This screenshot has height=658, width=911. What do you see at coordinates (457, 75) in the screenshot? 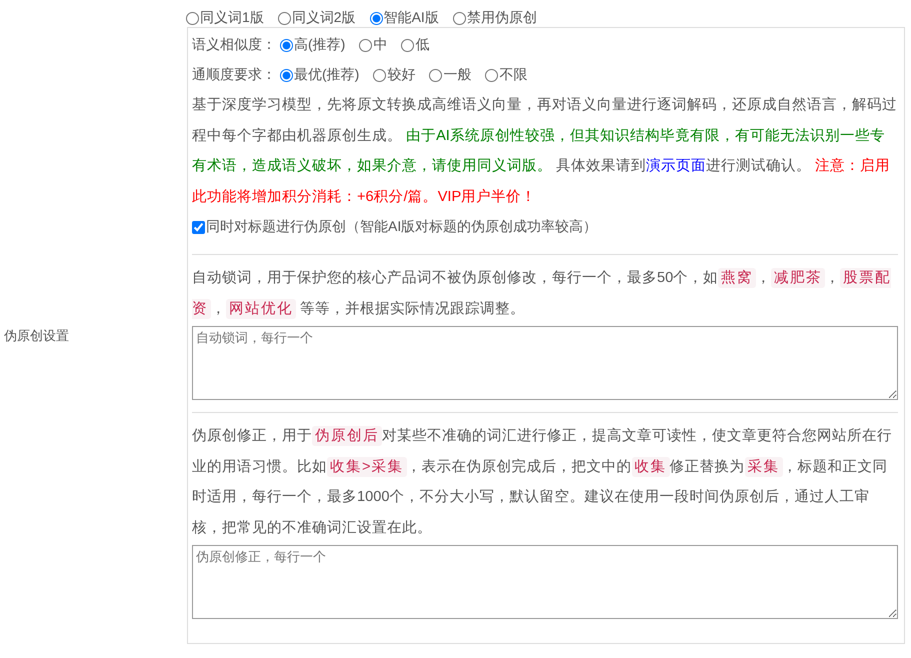
I see `option-label: 一般` at bounding box center [457, 75].